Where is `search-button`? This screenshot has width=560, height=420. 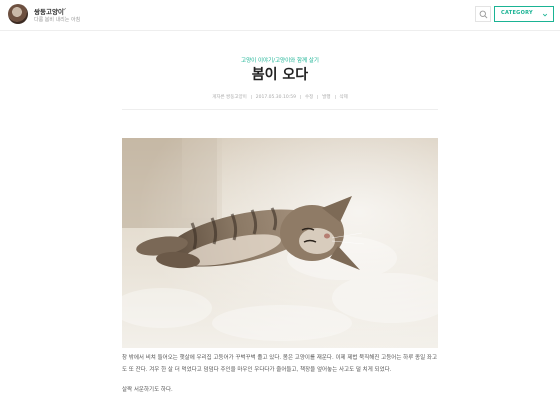
search-button is located at coordinates (483, 14).